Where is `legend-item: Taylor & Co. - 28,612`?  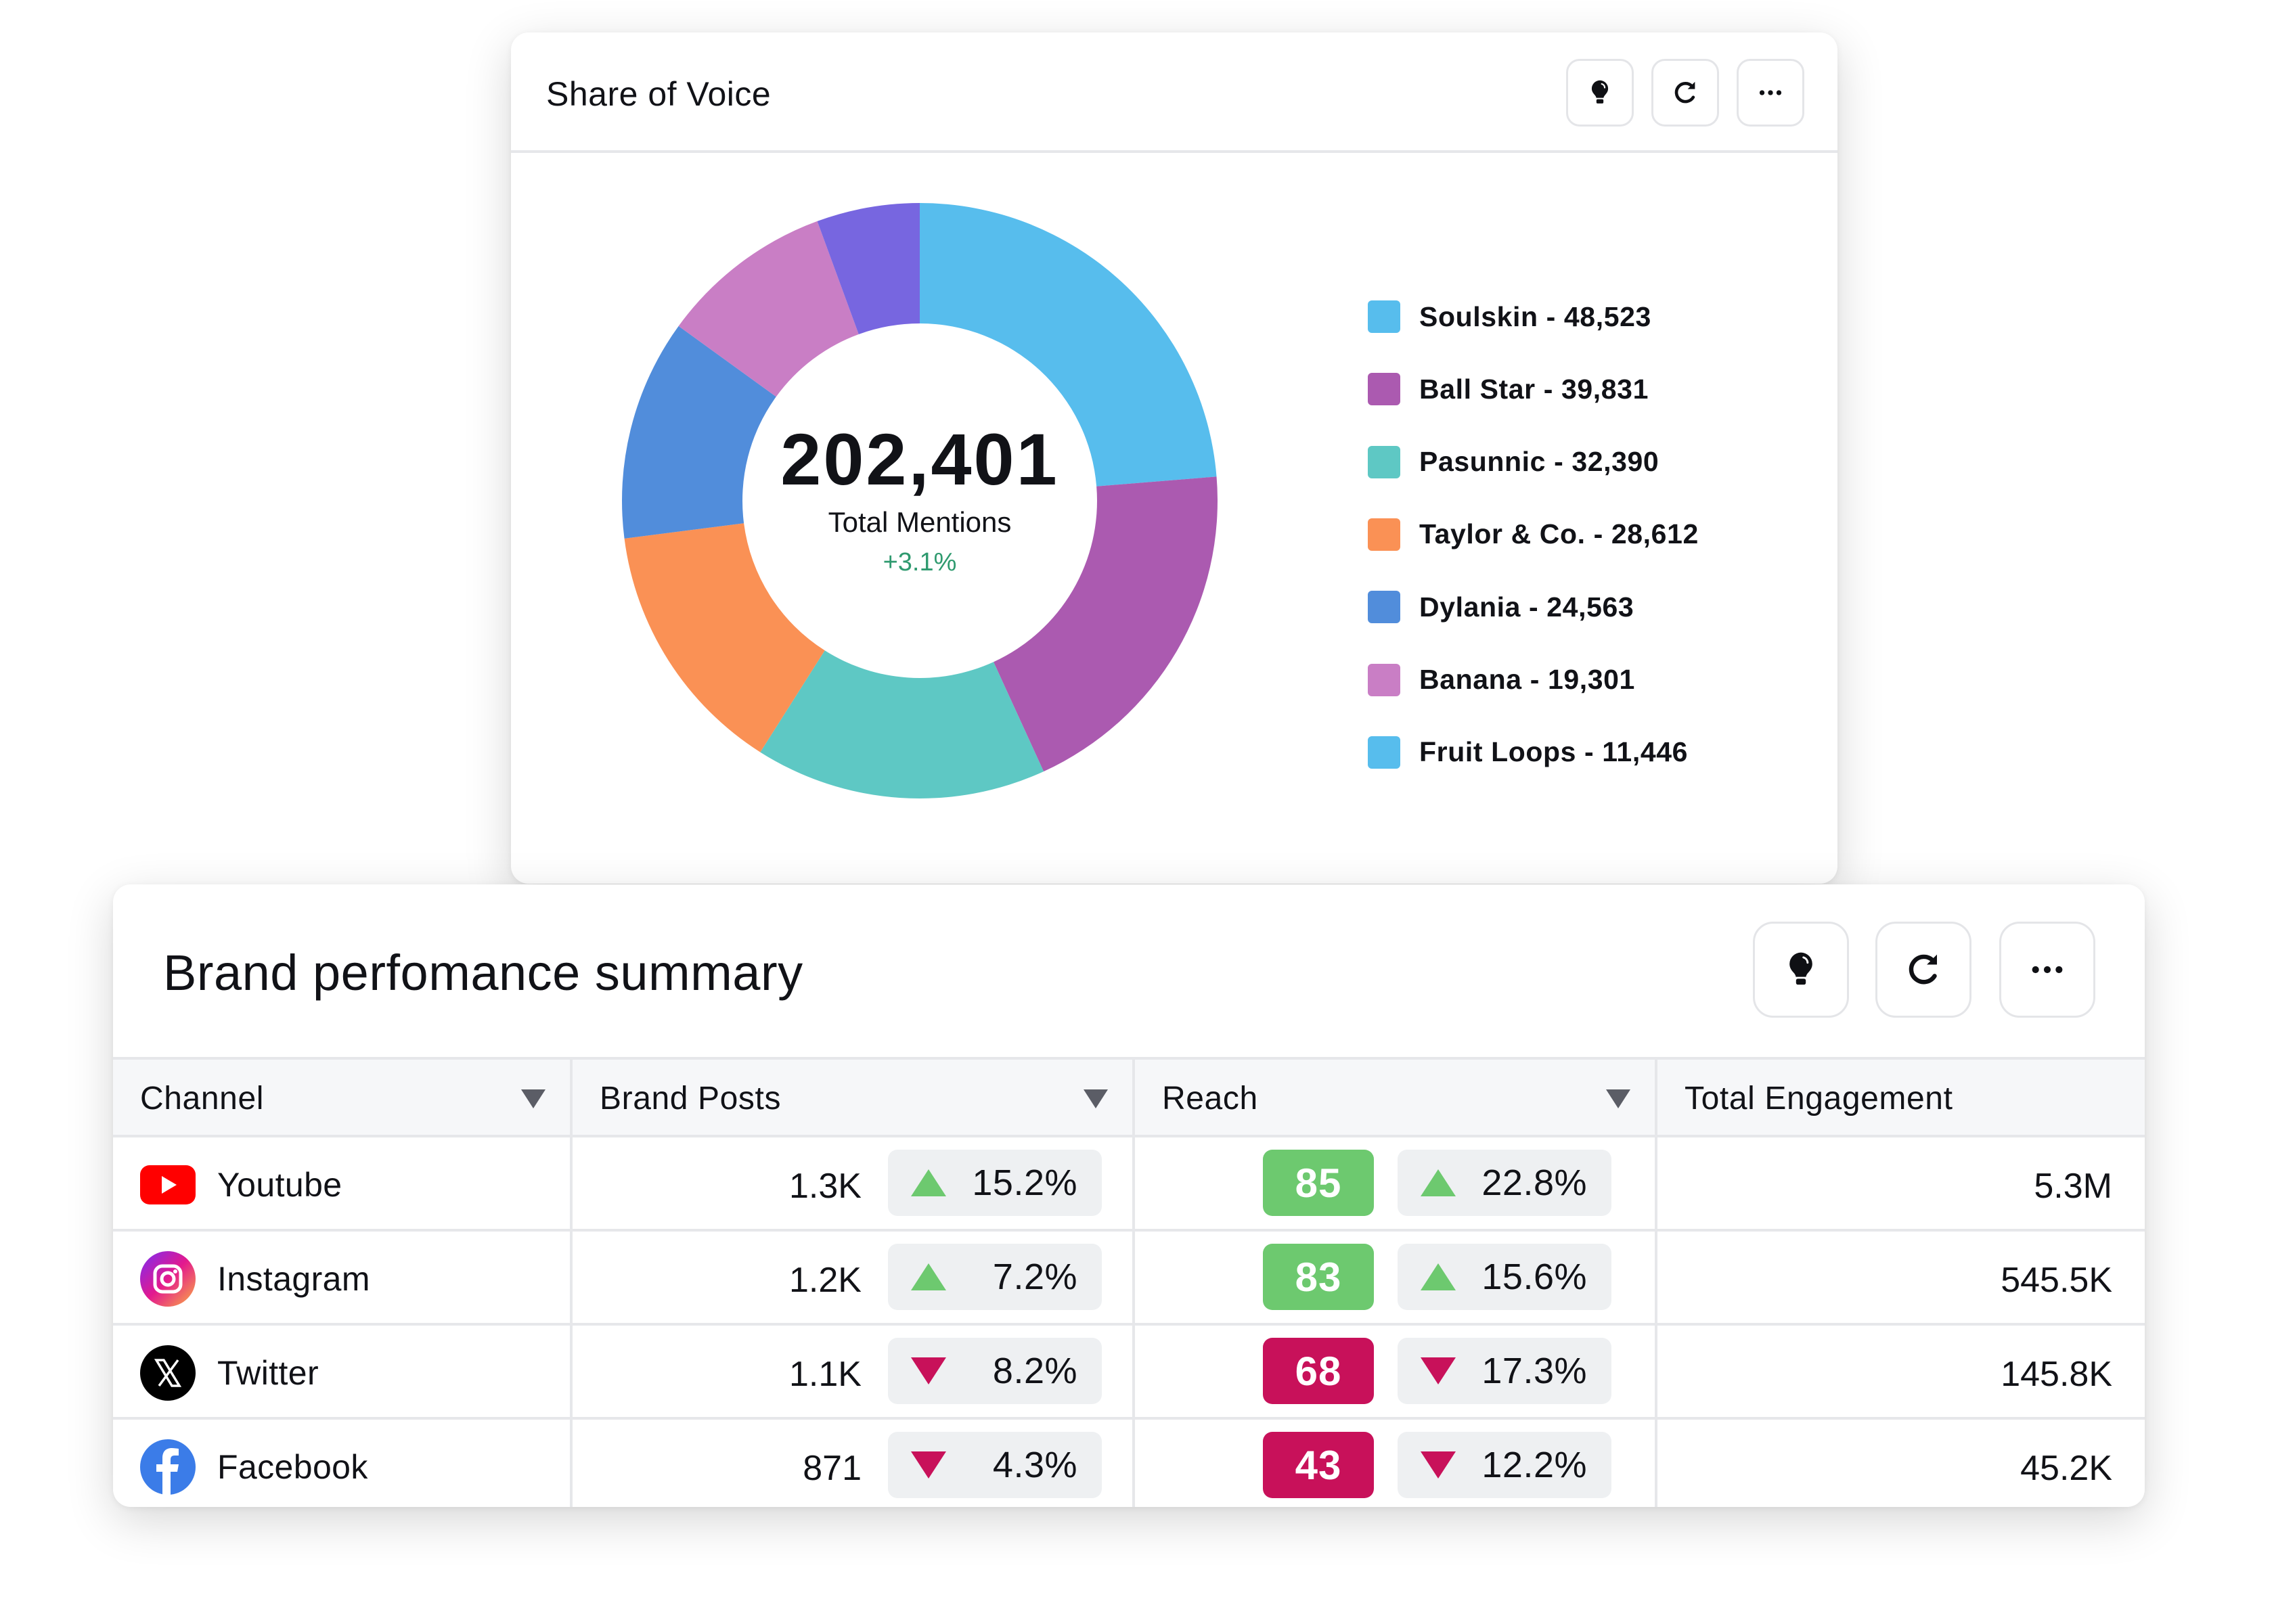
legend-item: Taylor & Co. - 28,612 is located at coordinates (1533, 534).